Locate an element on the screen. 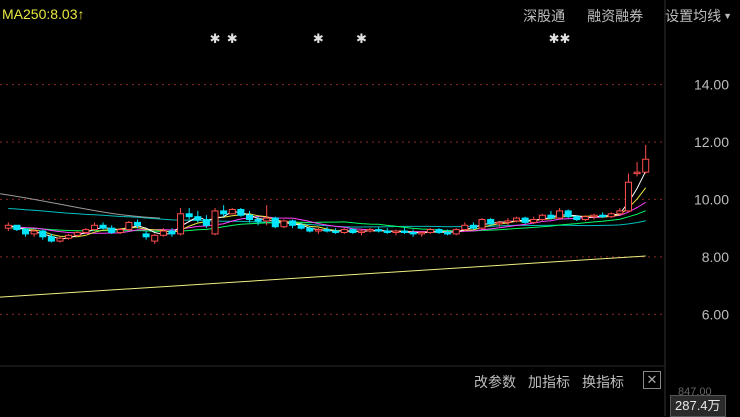  y-tick-label: 14.00 is located at coordinates (711, 85).